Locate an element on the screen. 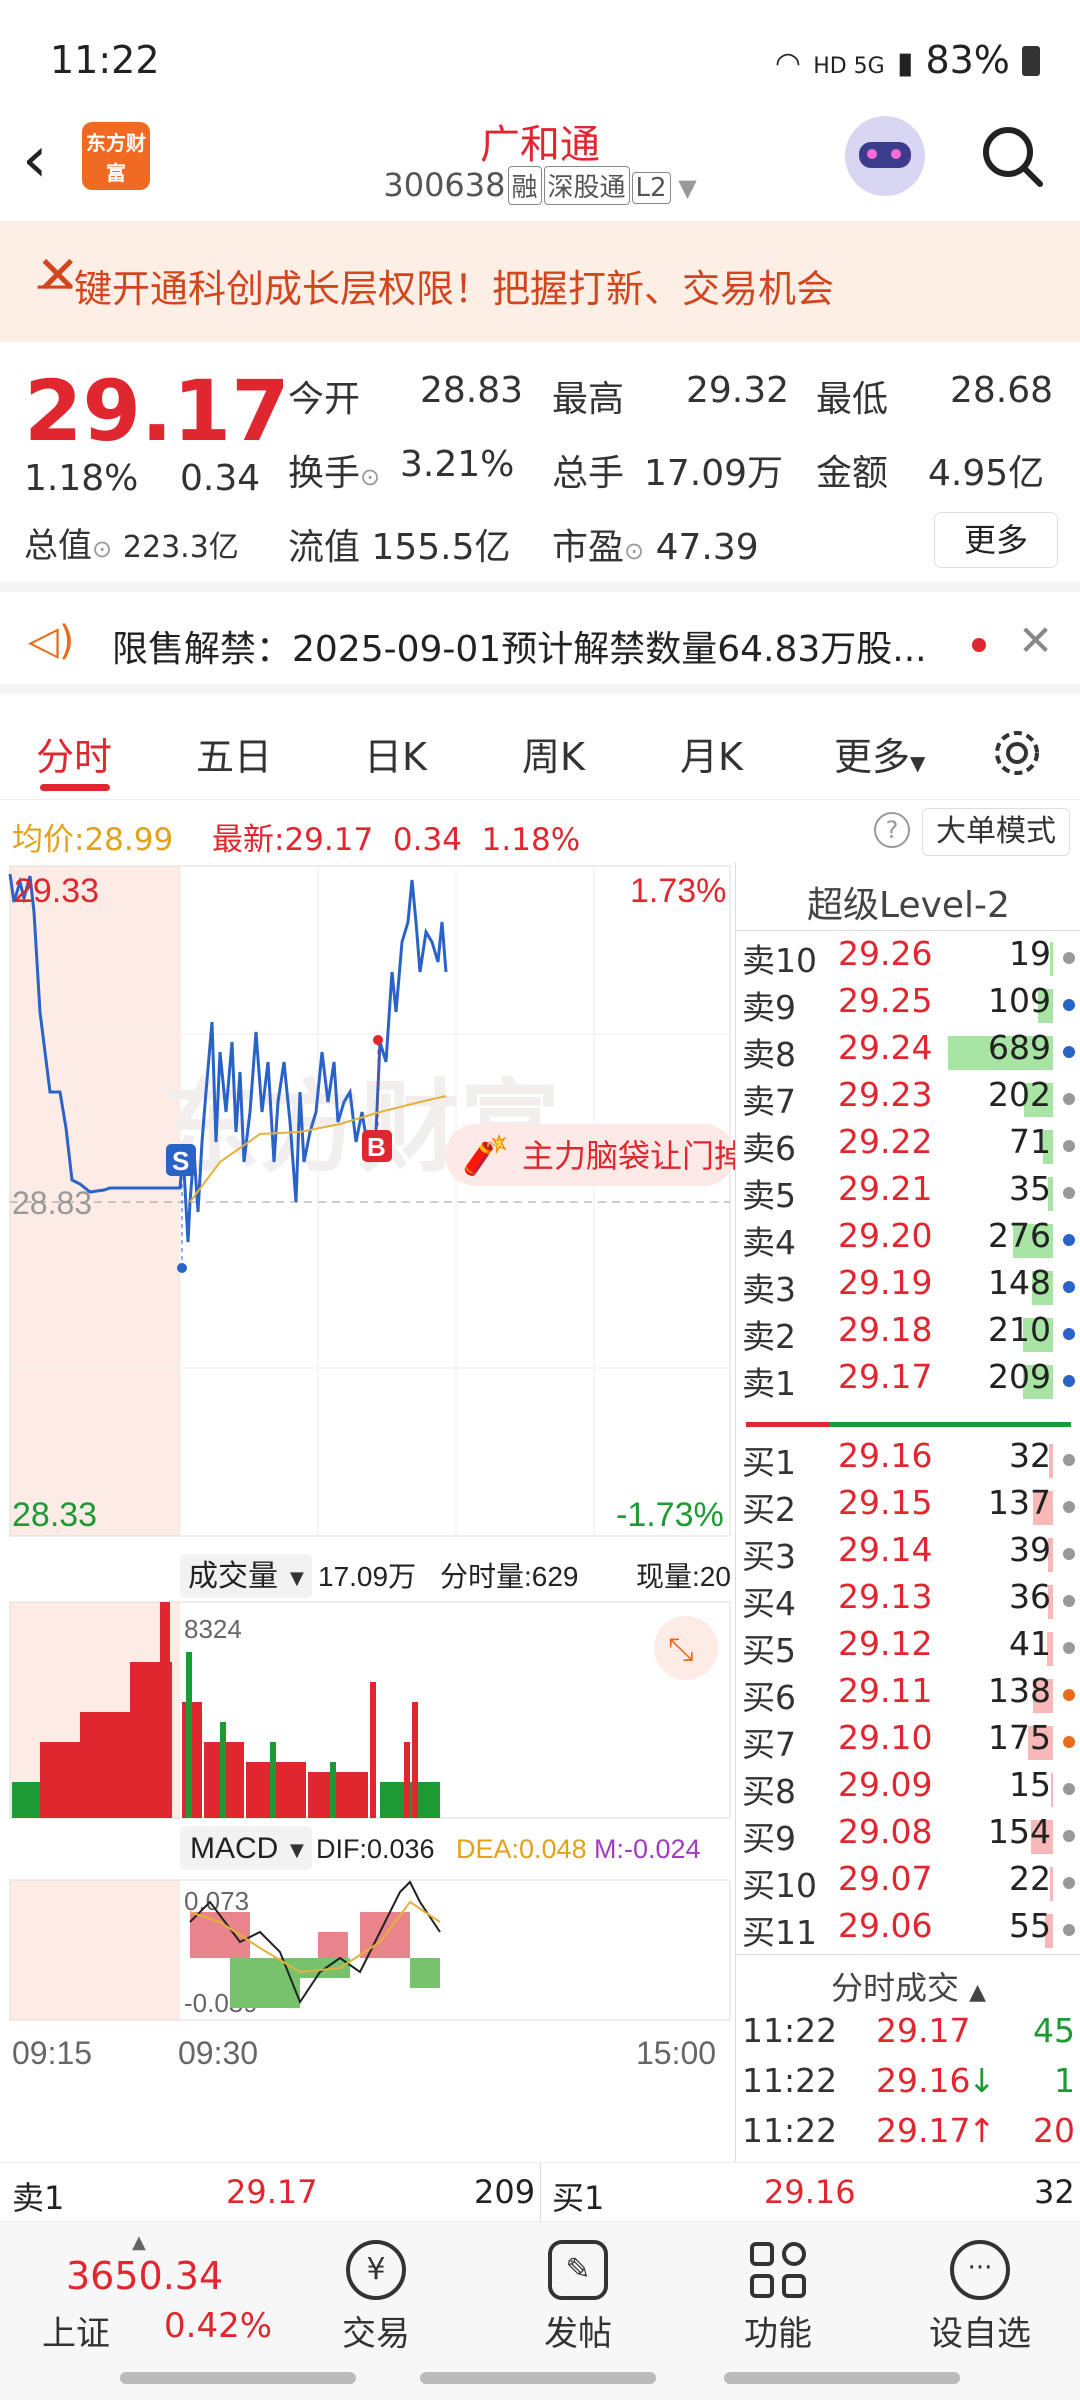  stock-code: 300638 is located at coordinates (444, 185).